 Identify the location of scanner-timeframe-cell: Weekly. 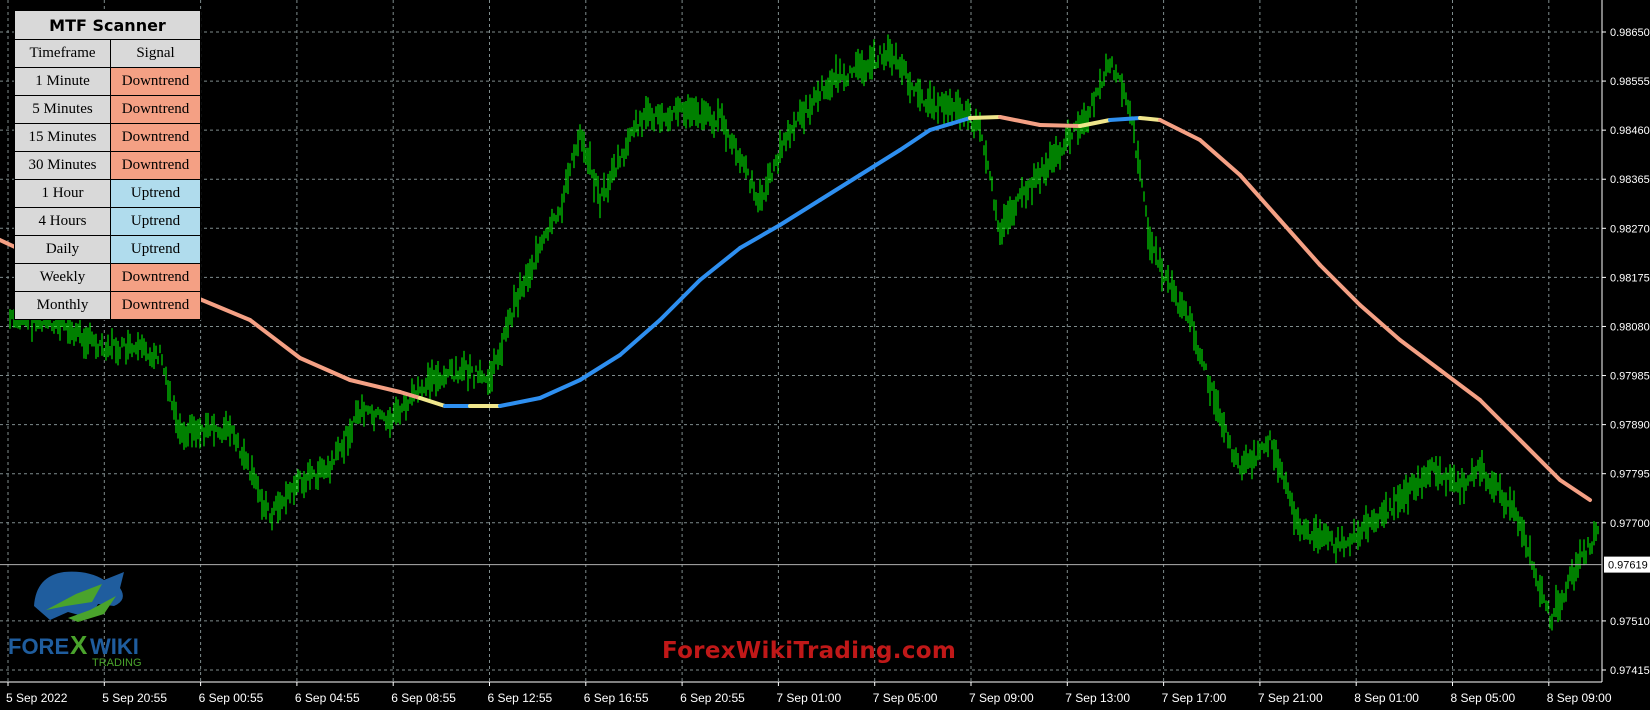
(62, 277).